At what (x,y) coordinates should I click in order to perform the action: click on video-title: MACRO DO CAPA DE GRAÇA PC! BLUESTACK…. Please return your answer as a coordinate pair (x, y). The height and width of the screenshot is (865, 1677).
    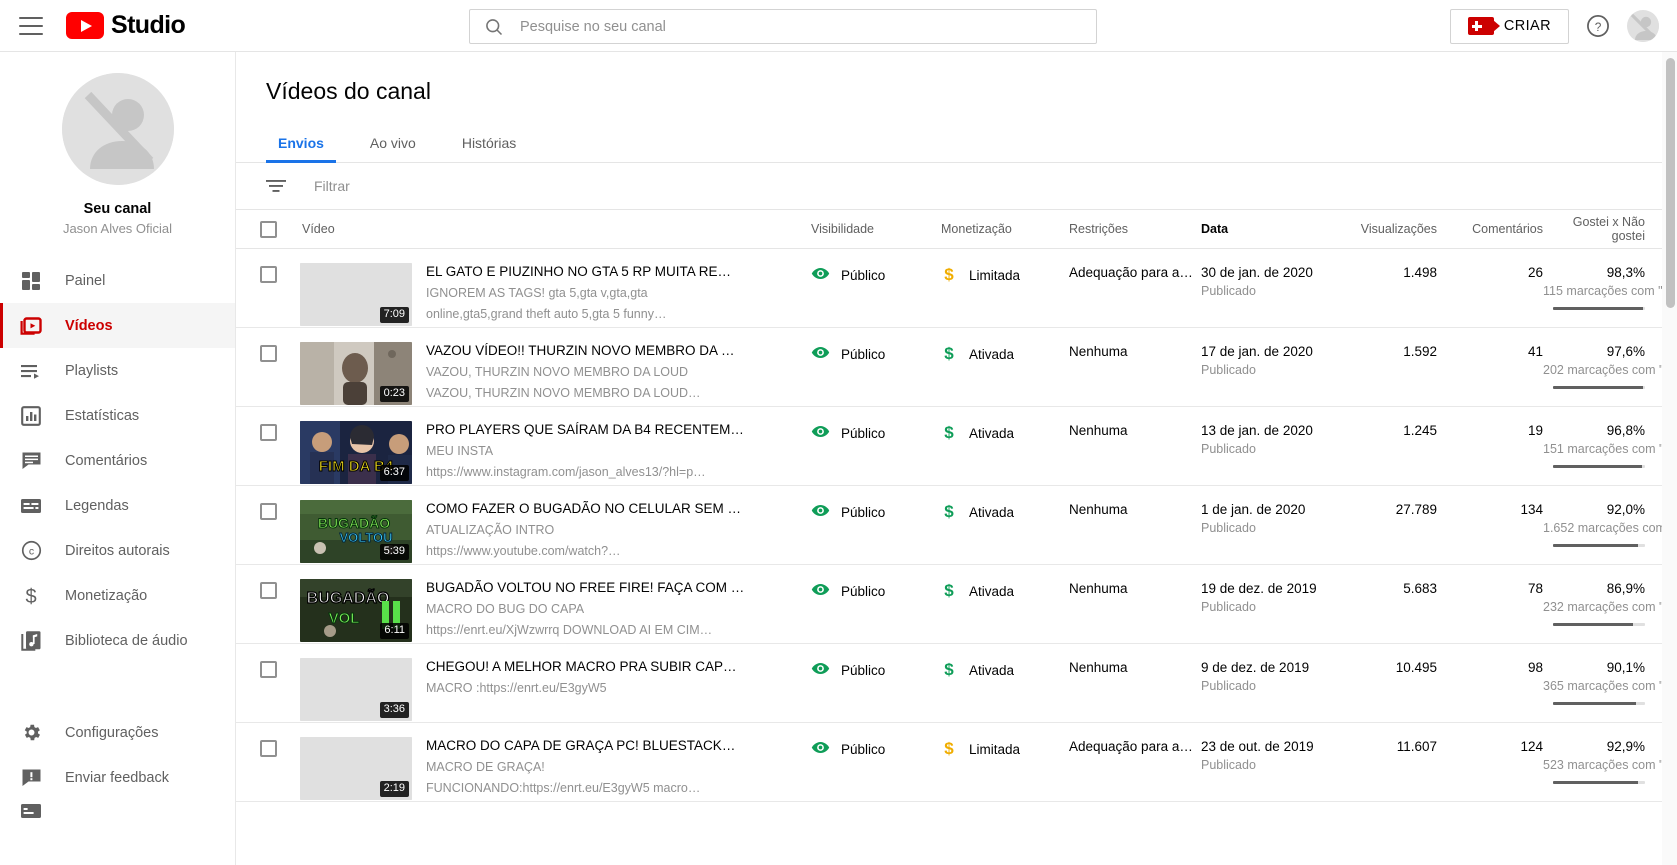
    Looking at the image, I should click on (580, 746).